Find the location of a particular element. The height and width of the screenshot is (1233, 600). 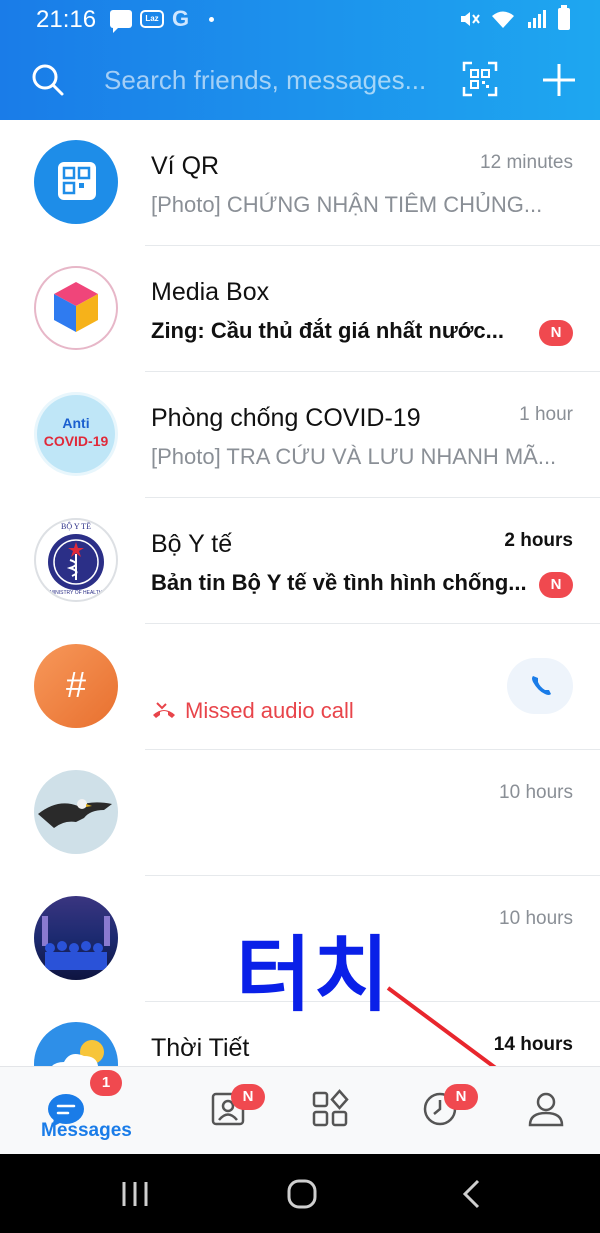

search-icon is located at coordinates (48, 80).